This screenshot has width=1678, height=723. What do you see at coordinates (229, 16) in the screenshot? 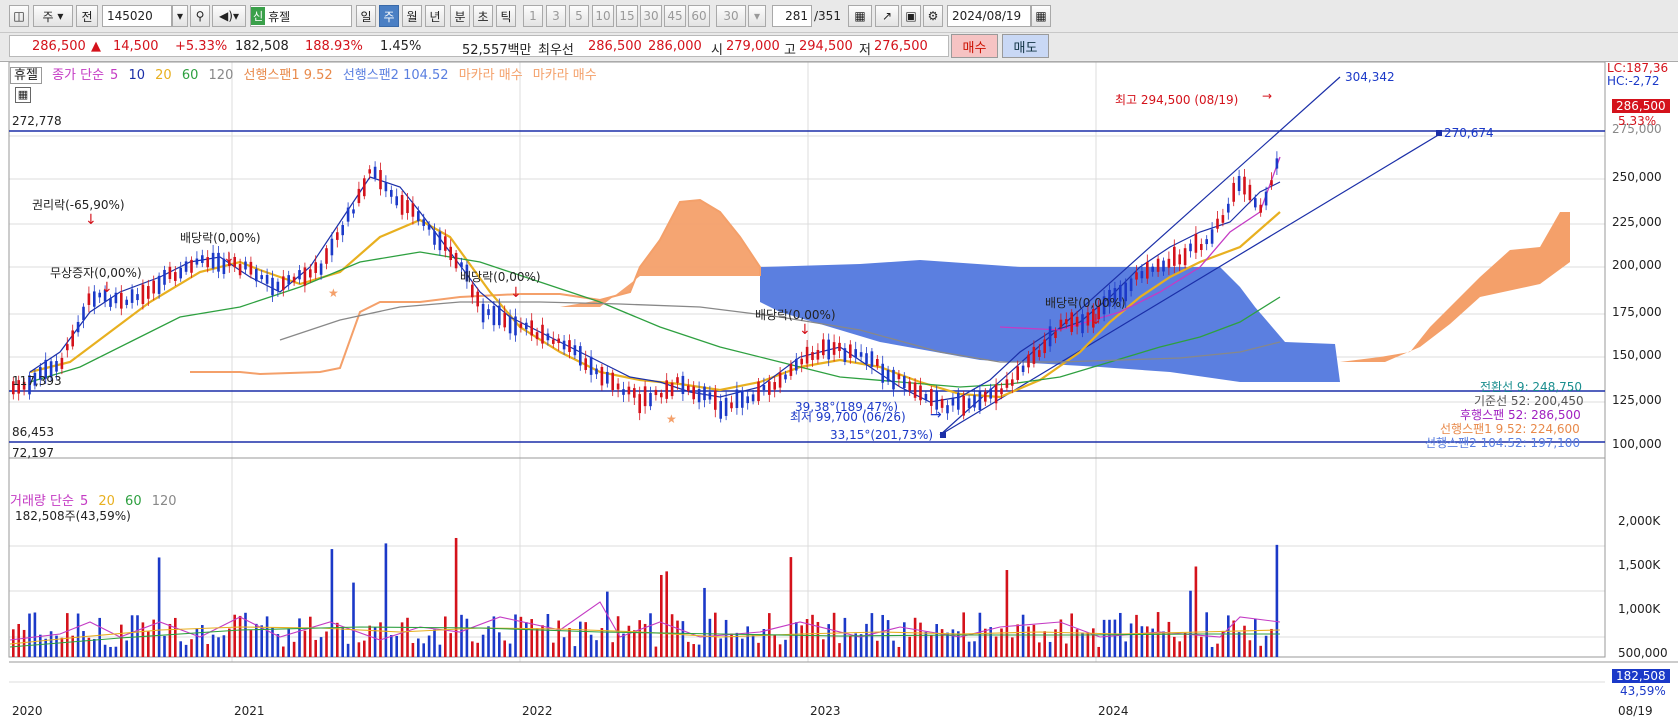
I see `sound-icon: ◀)▾` at bounding box center [229, 16].